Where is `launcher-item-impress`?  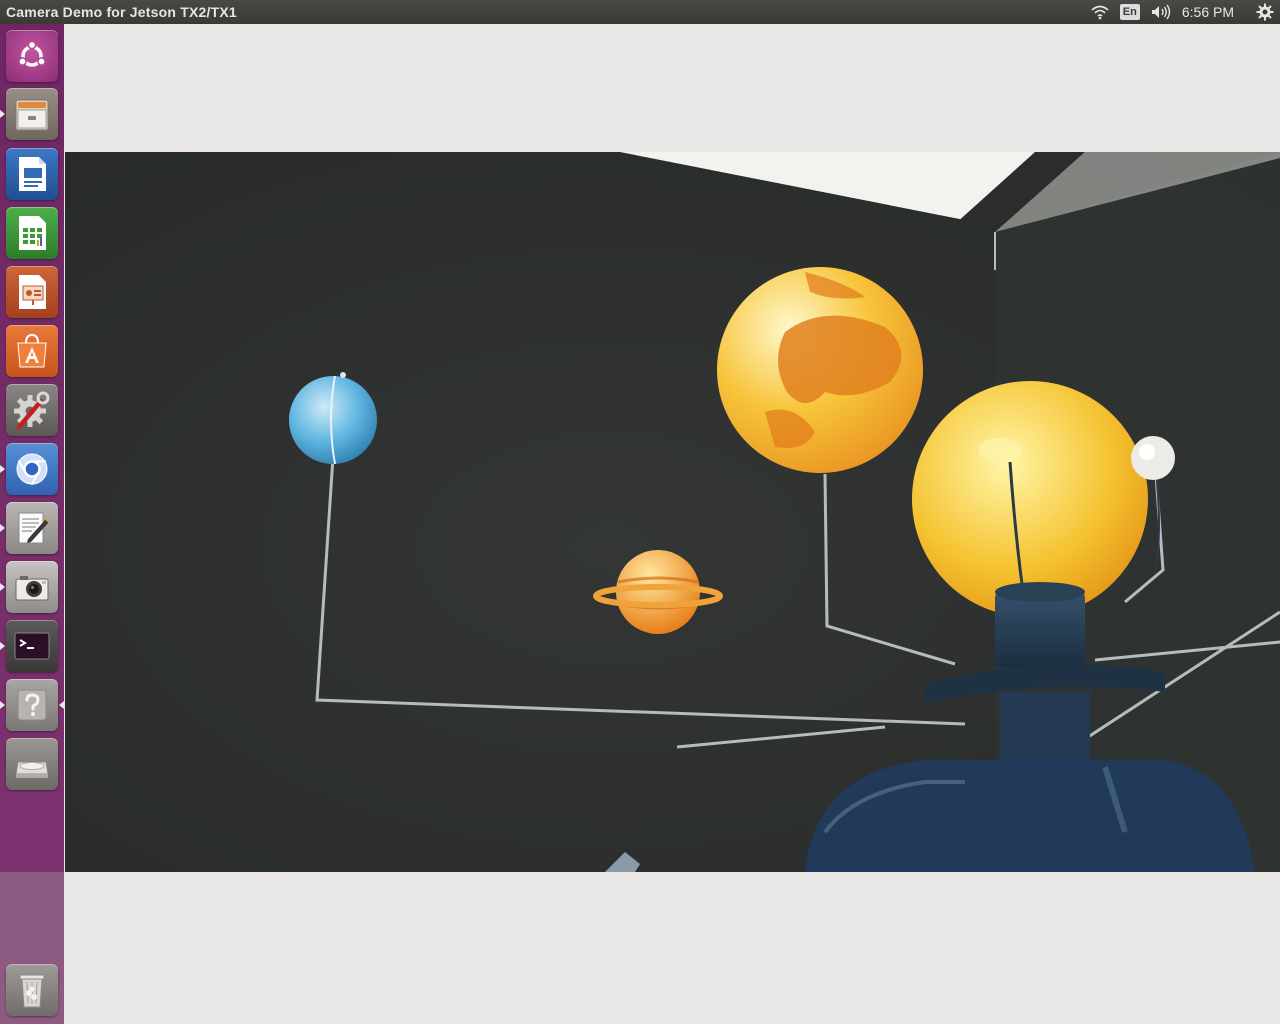
launcher-item-impress is located at coordinates (32, 292).